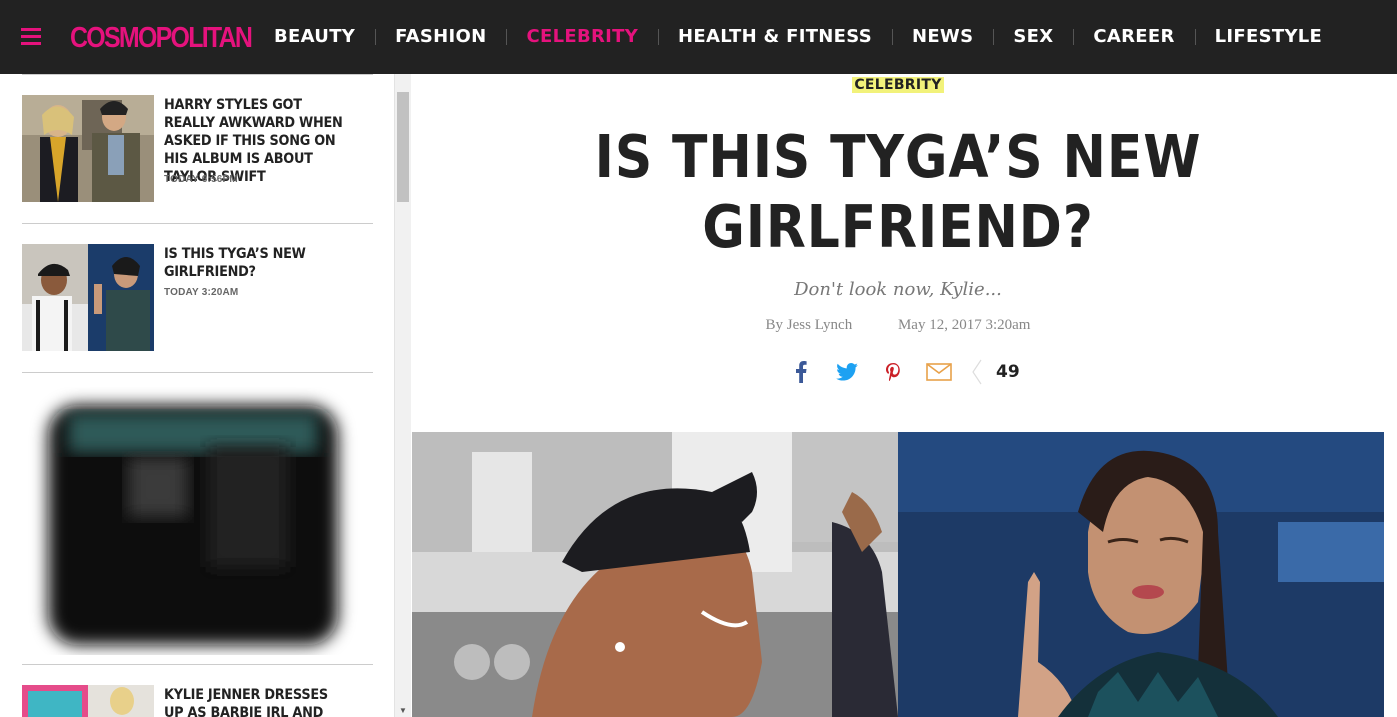 The image size is (1397, 717). What do you see at coordinates (403, 710) in the screenshot?
I see `scroll-down-arrow-icon: ▼` at bounding box center [403, 710].